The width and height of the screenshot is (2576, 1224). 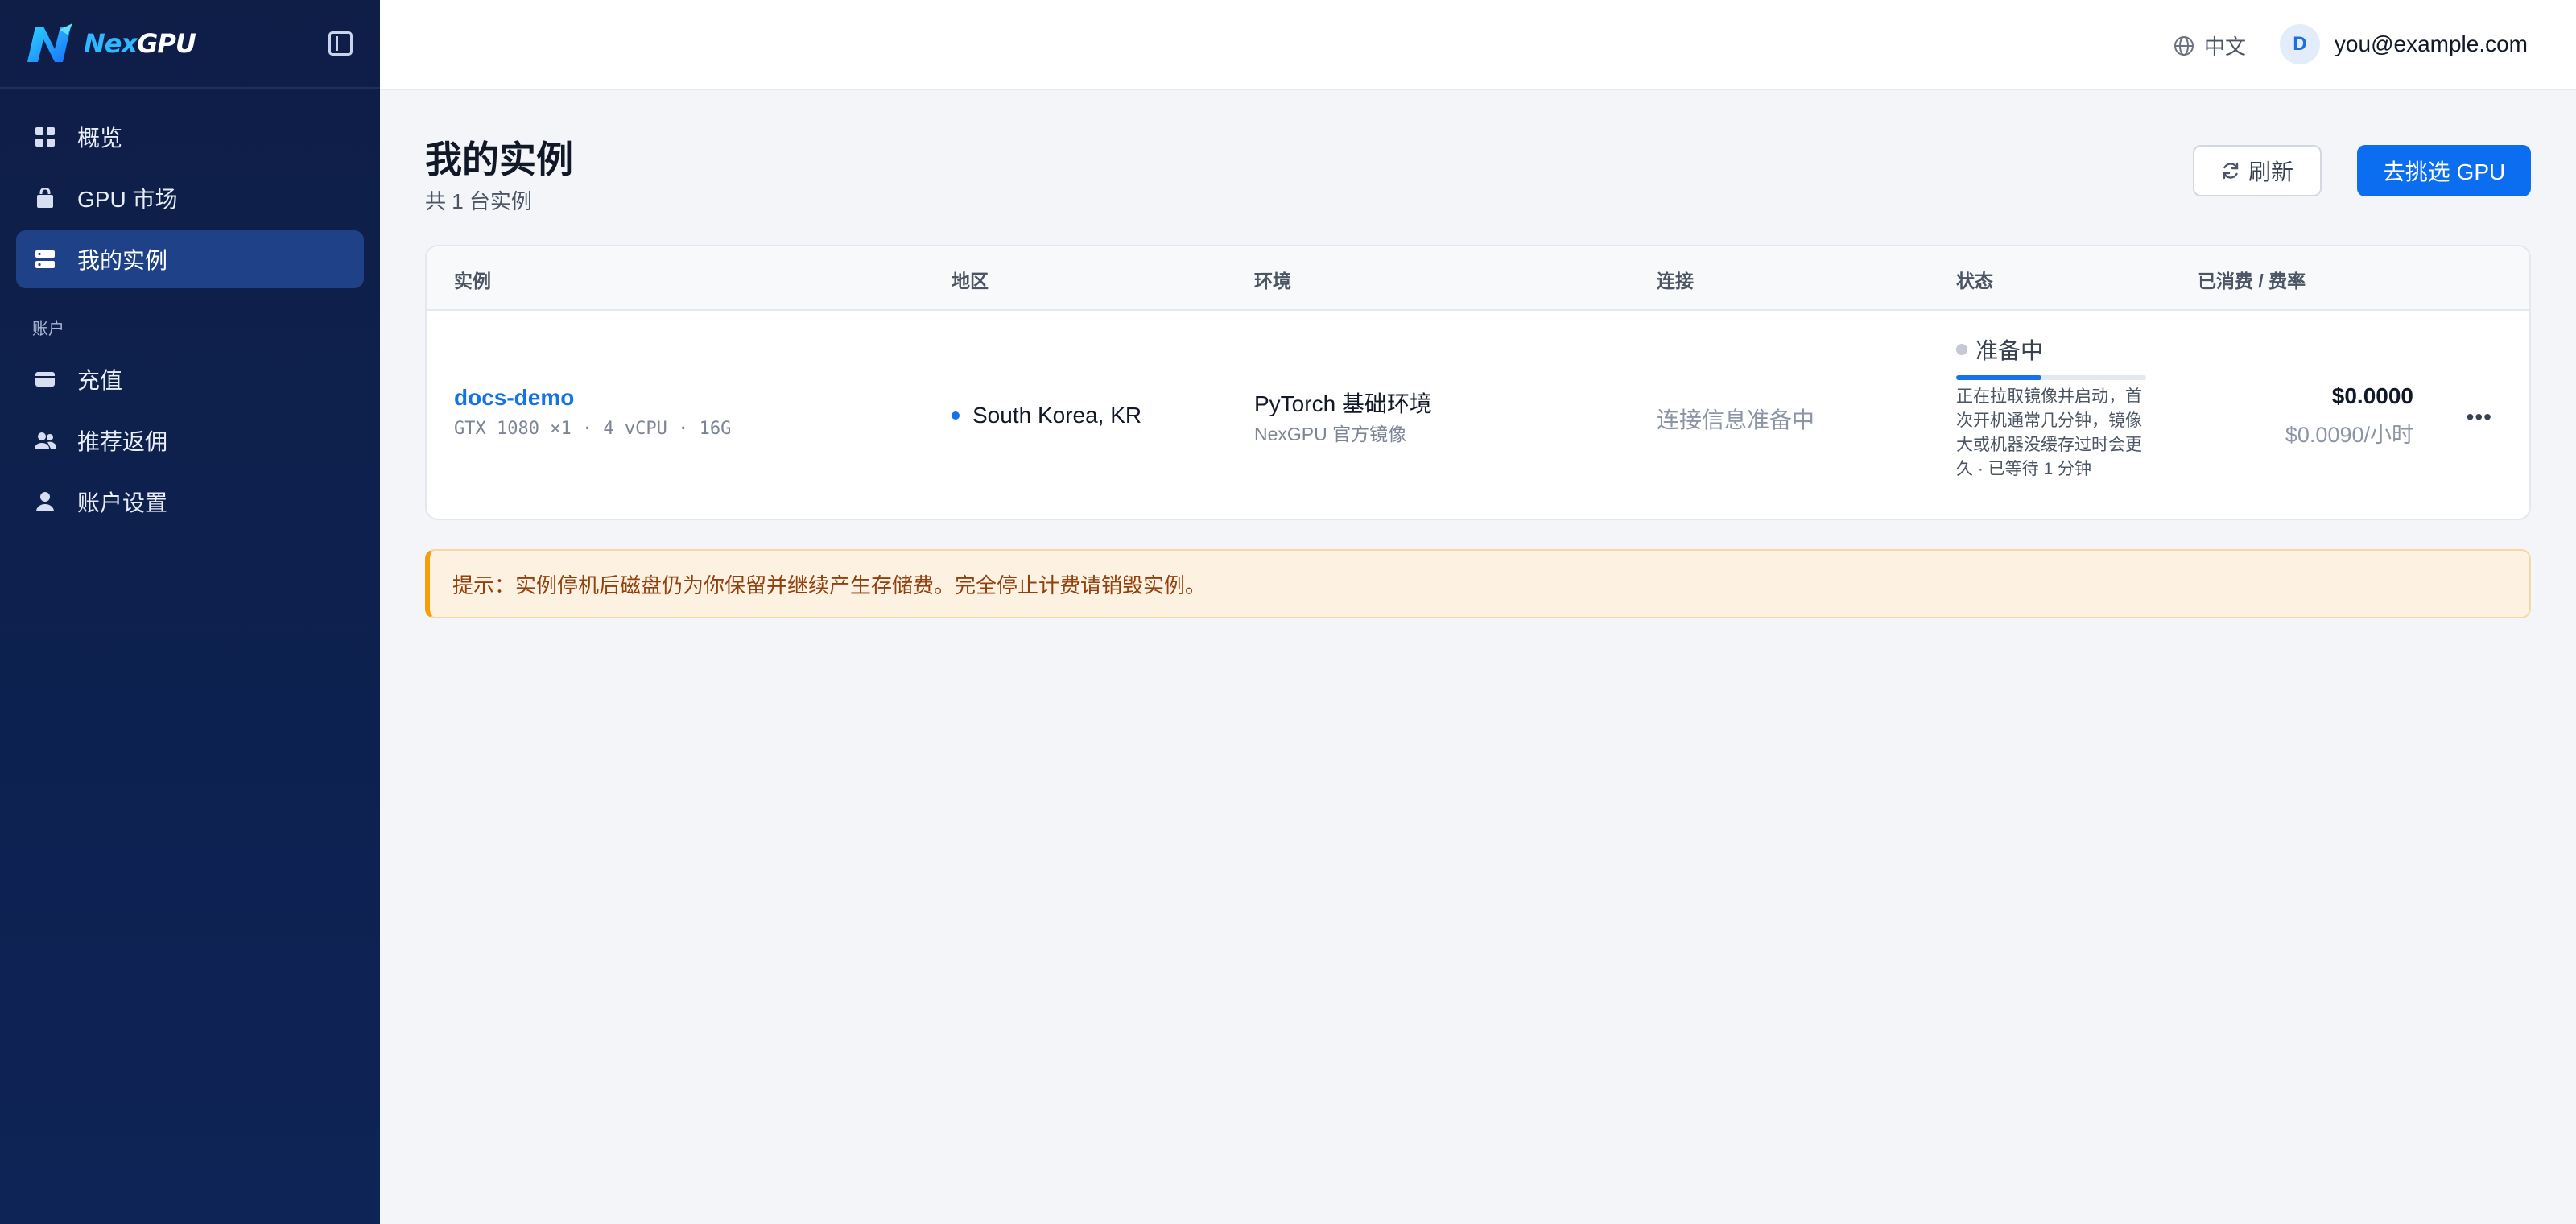 What do you see at coordinates (190, 137) in the screenshot?
I see `sidebar-item-overview: 概览` at bounding box center [190, 137].